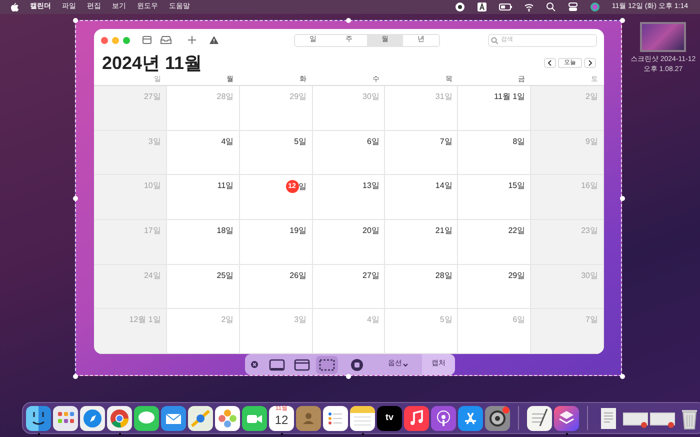 Image resolution: width=700 pixels, height=437 pixels. What do you see at coordinates (421, 197) in the screenshot?
I see `day-cell: 14일` at bounding box center [421, 197].